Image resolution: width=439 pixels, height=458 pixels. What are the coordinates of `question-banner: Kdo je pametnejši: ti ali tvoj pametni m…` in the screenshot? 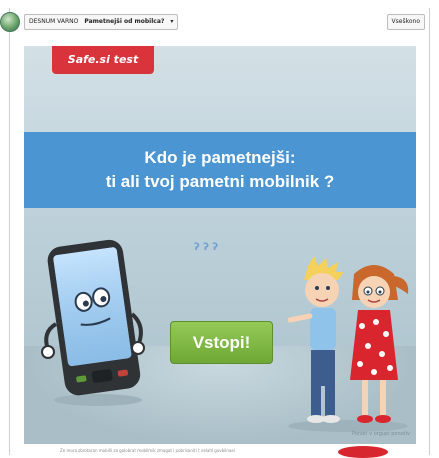 It's located at (220, 170).